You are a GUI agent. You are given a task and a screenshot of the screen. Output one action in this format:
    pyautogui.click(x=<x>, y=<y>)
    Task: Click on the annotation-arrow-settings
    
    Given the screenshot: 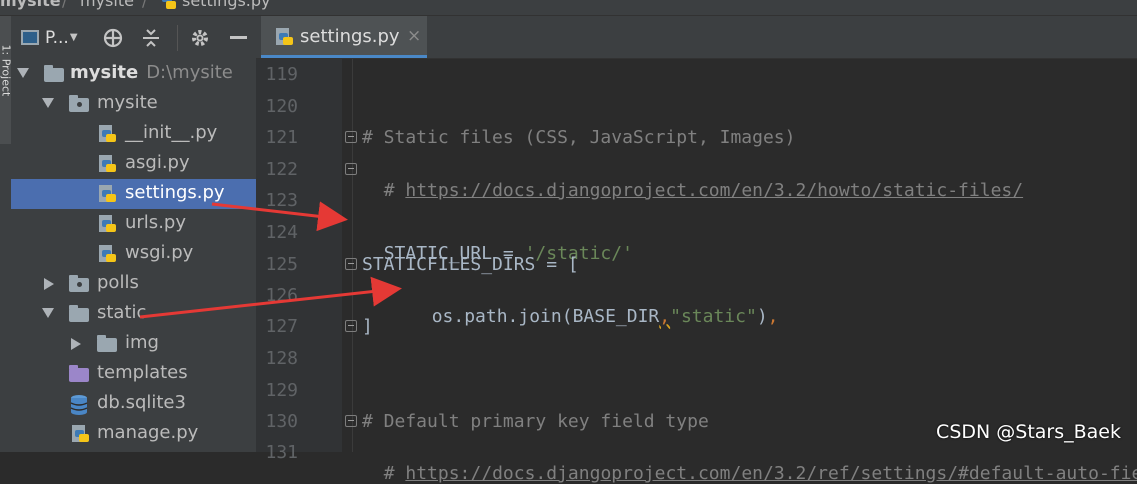 What is the action you would take?
    pyautogui.click(x=279, y=216)
    